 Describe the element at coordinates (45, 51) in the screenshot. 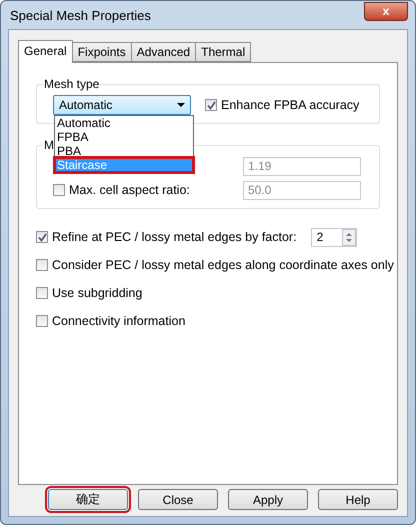

I see `tab: General` at that location.